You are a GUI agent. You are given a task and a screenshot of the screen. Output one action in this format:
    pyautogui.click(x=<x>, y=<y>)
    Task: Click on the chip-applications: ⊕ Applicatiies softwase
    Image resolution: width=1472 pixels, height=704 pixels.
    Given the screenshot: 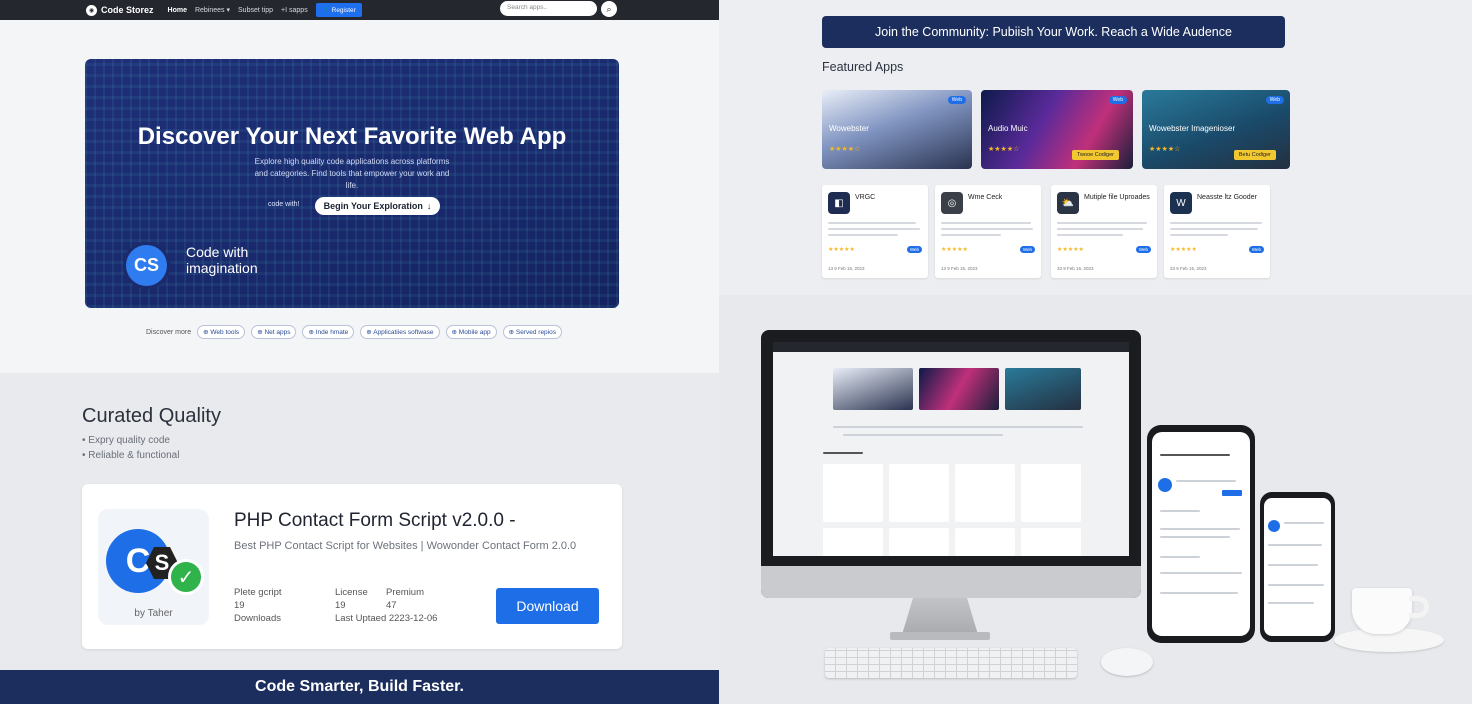 What is the action you would take?
    pyautogui.click(x=400, y=332)
    